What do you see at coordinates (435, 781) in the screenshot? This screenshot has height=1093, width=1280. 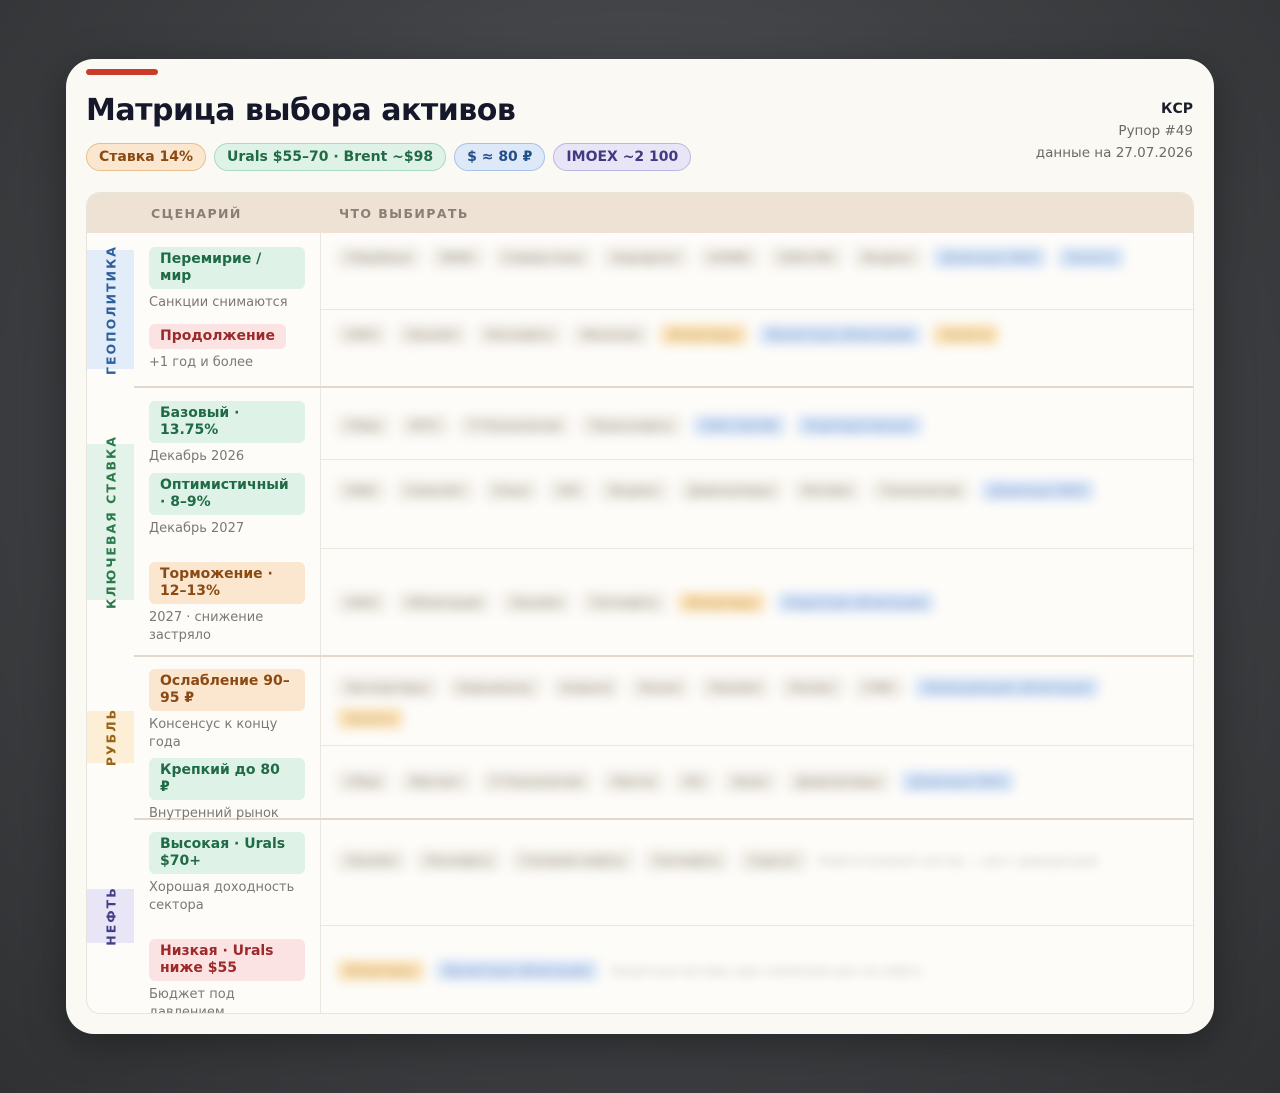 I see `asset-tag: Магнит` at bounding box center [435, 781].